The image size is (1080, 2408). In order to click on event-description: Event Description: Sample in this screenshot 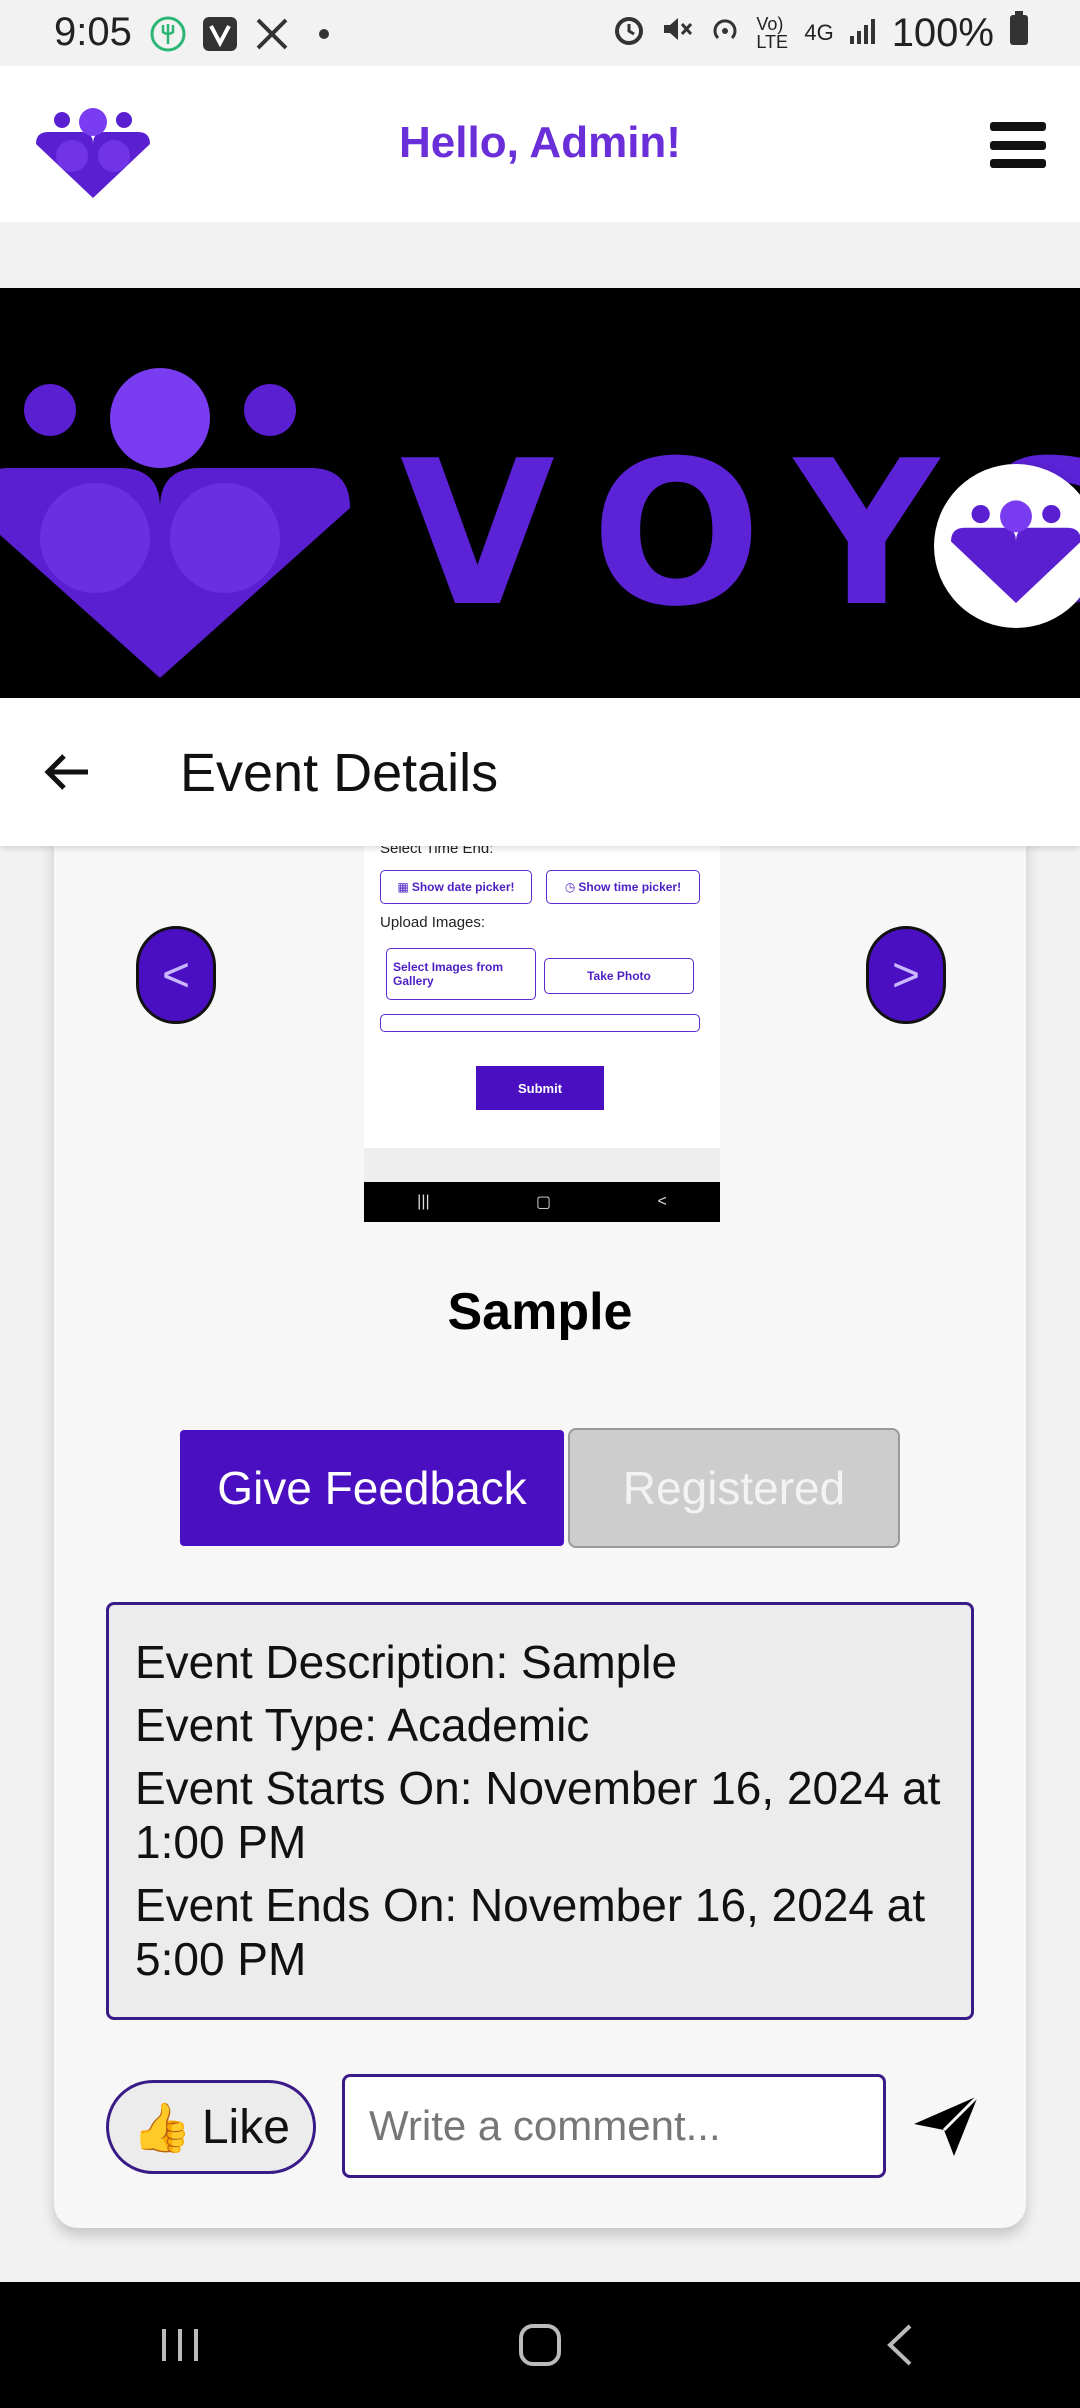, I will do `click(406, 1662)`.